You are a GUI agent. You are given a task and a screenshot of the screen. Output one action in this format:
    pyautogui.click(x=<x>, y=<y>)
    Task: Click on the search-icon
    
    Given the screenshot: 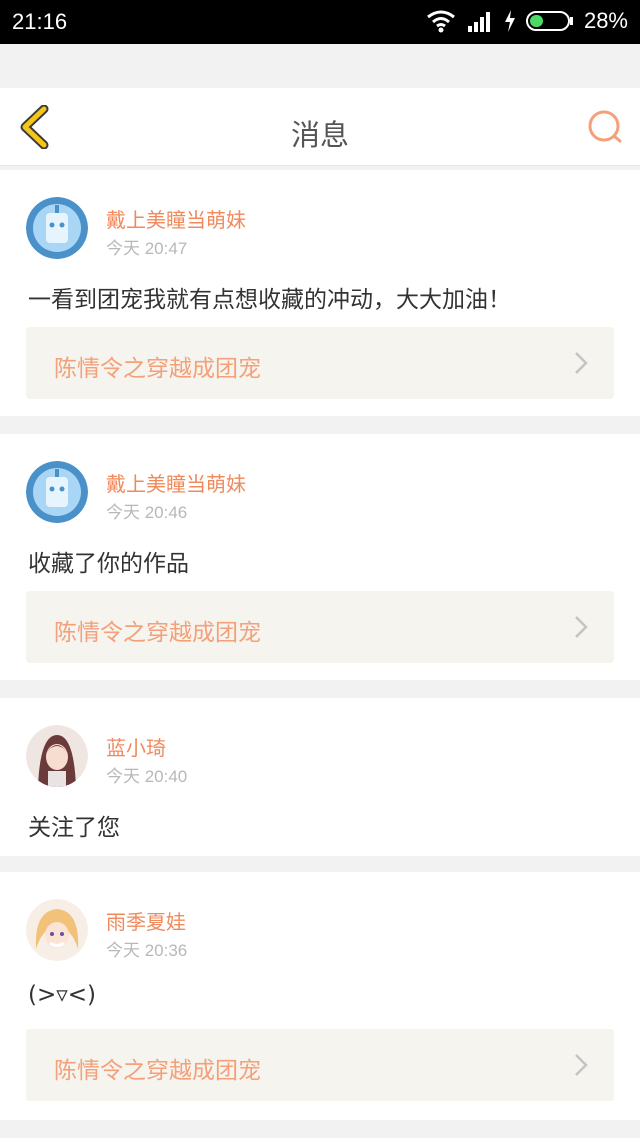 What is the action you would take?
    pyautogui.click(x=605, y=126)
    